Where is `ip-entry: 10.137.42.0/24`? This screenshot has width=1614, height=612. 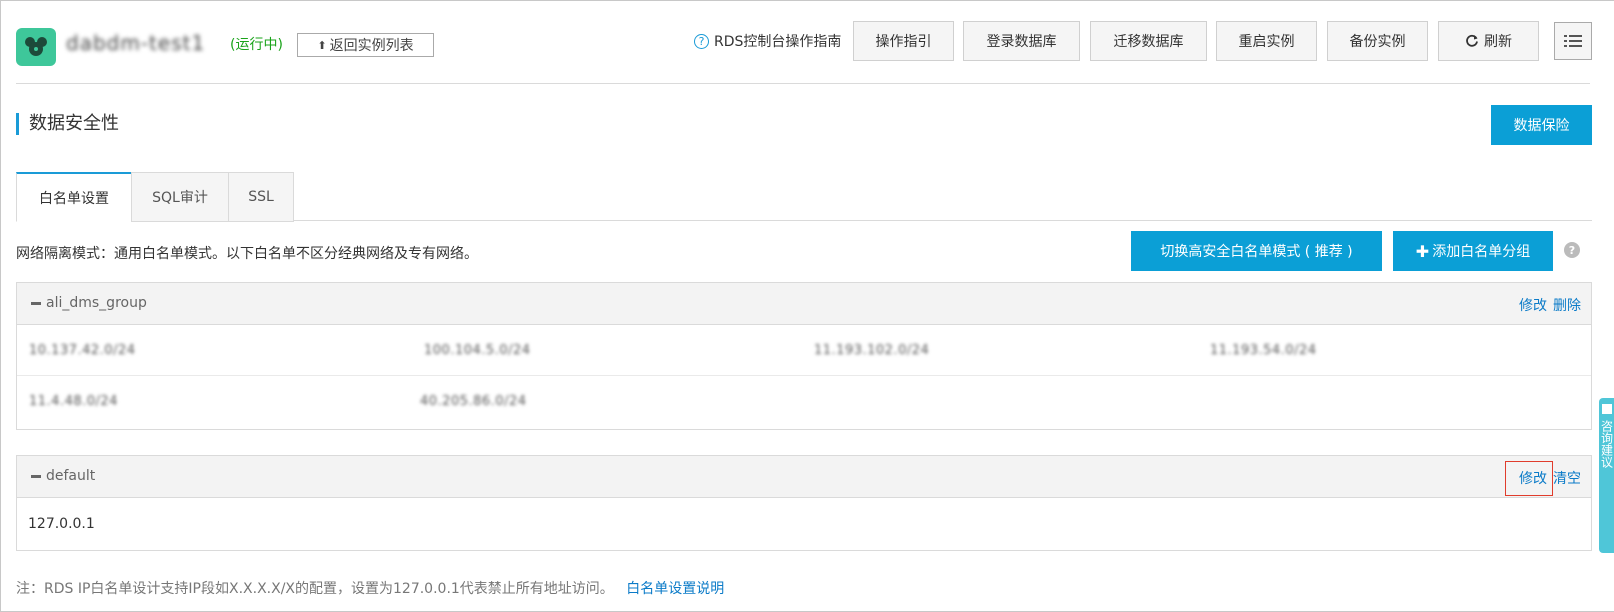 ip-entry: 10.137.42.0/24 is located at coordinates (82, 350).